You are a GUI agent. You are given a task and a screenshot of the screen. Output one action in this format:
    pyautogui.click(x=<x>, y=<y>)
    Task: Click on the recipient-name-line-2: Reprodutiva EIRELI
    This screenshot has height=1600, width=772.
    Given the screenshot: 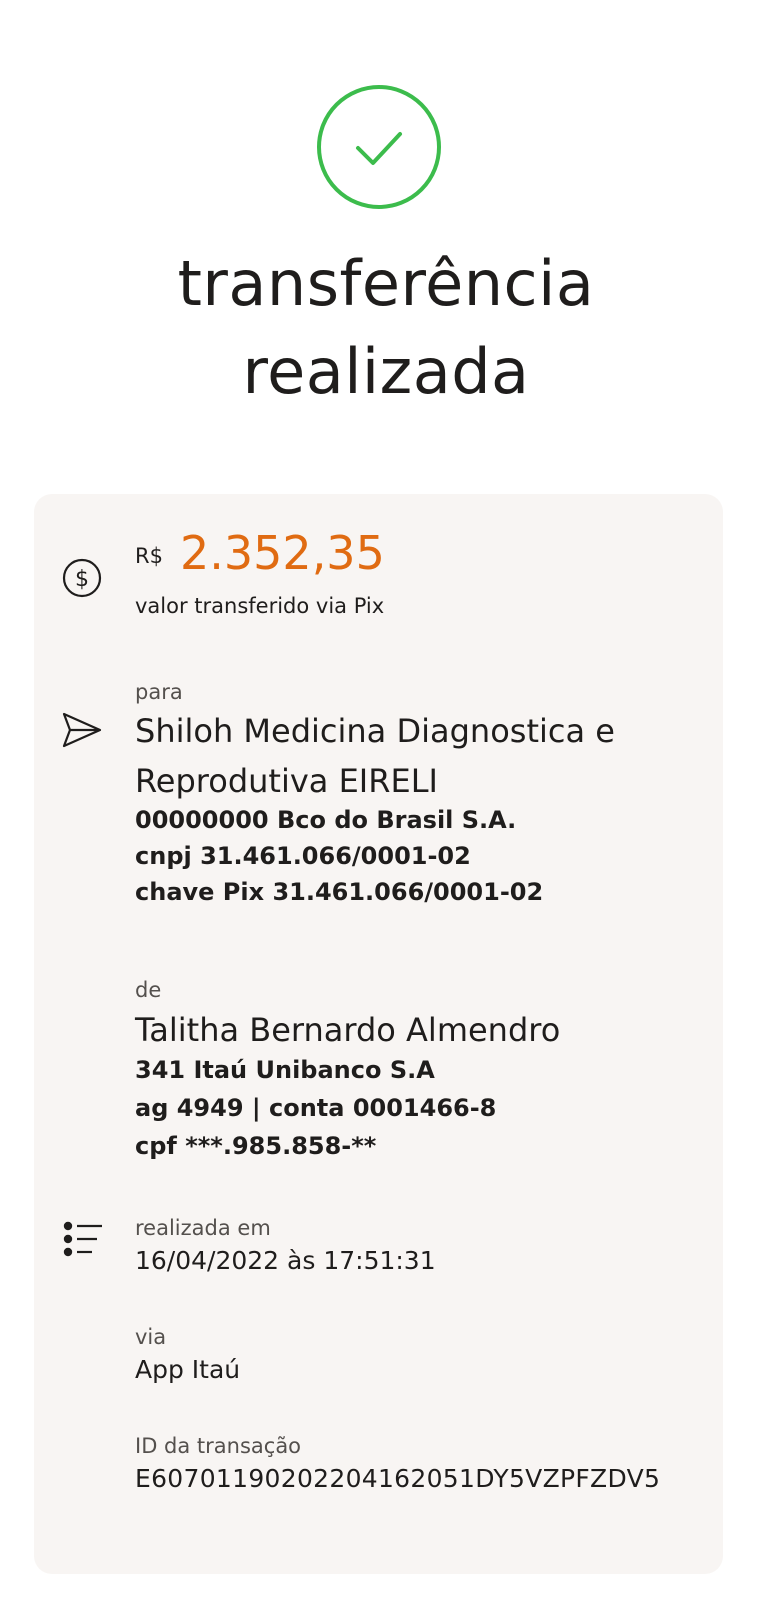 What is the action you would take?
    pyautogui.click(x=286, y=781)
    